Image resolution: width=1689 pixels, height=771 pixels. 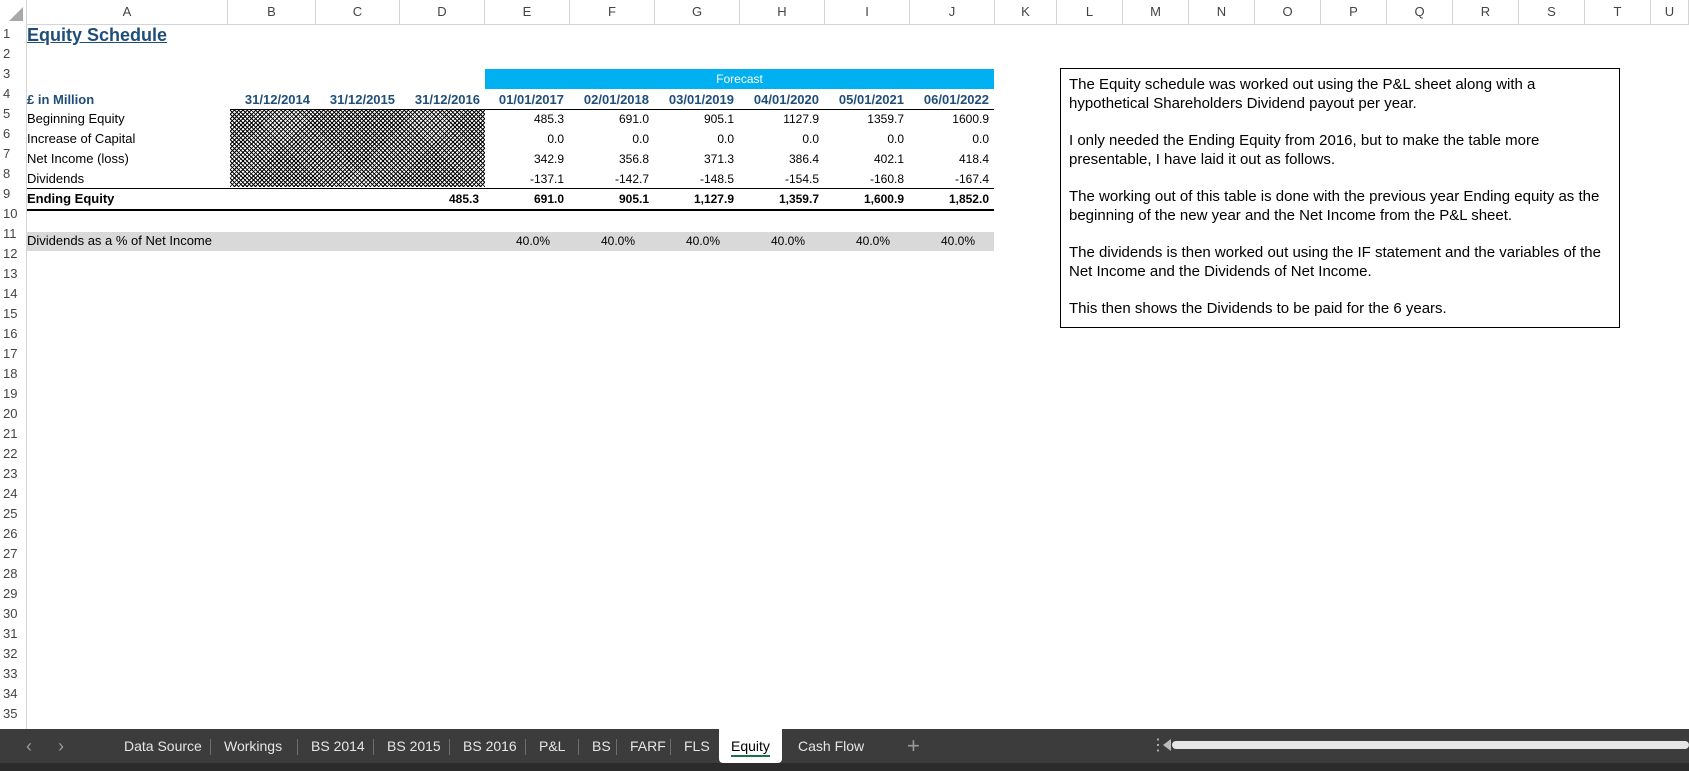 What do you see at coordinates (253, 746) in the screenshot?
I see `sheet-tab-workings: Workings` at bounding box center [253, 746].